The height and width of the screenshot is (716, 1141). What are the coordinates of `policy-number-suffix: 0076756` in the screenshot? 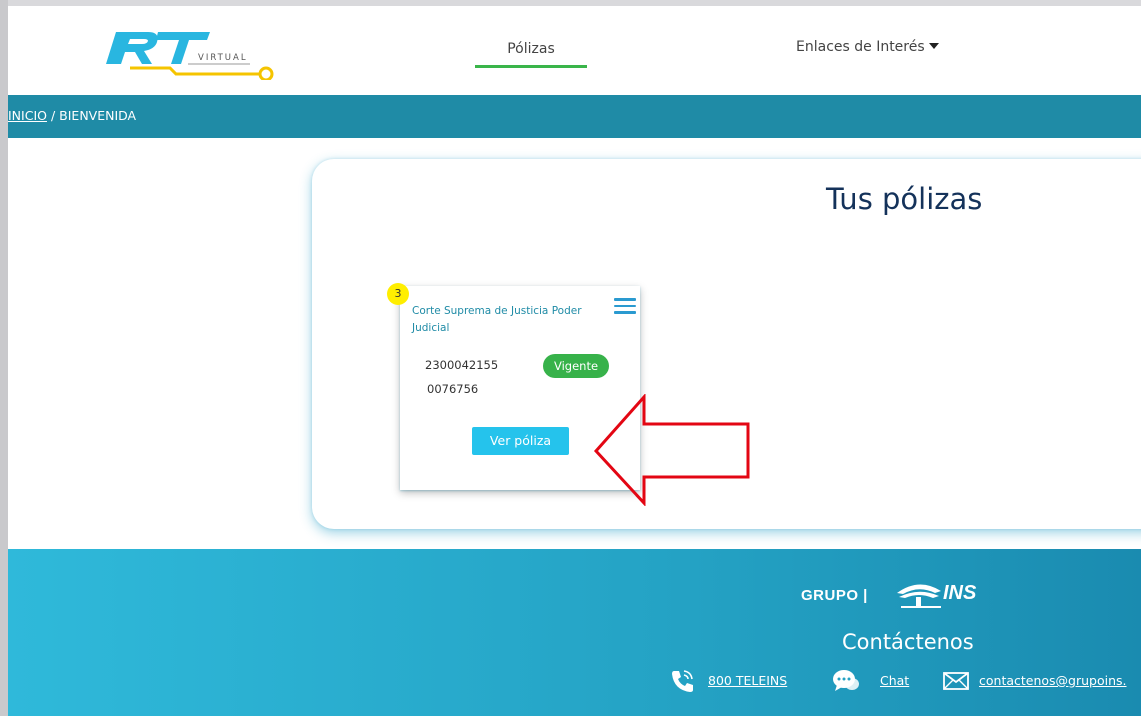 It's located at (453, 389).